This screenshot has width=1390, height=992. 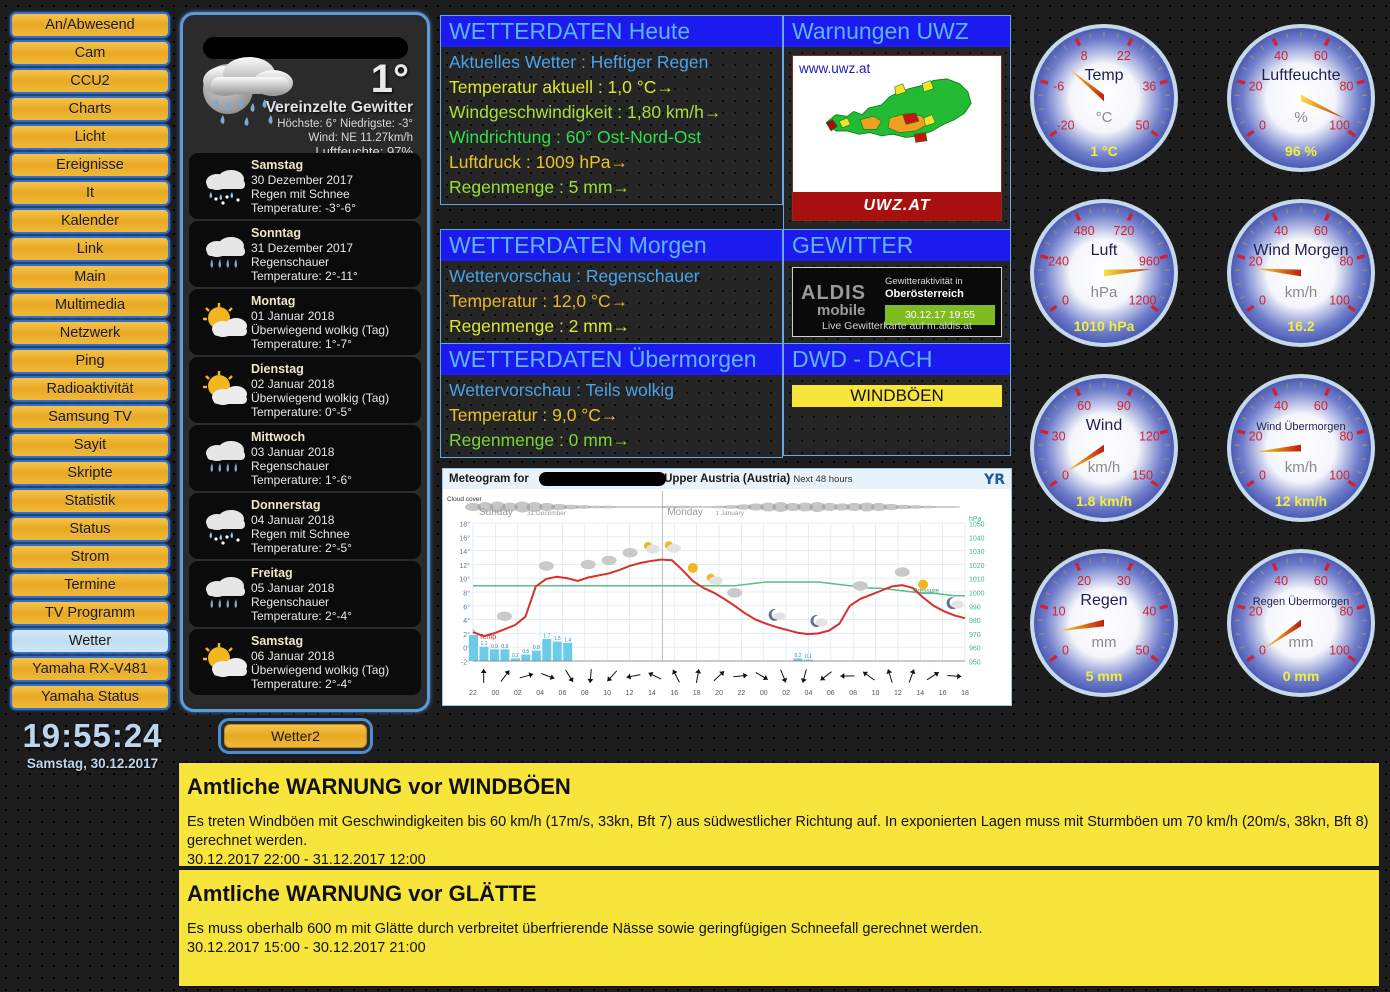 What do you see at coordinates (897, 138) in the screenshot?
I see `uwz-austria-map: www.uwz.at UWZ.AT` at bounding box center [897, 138].